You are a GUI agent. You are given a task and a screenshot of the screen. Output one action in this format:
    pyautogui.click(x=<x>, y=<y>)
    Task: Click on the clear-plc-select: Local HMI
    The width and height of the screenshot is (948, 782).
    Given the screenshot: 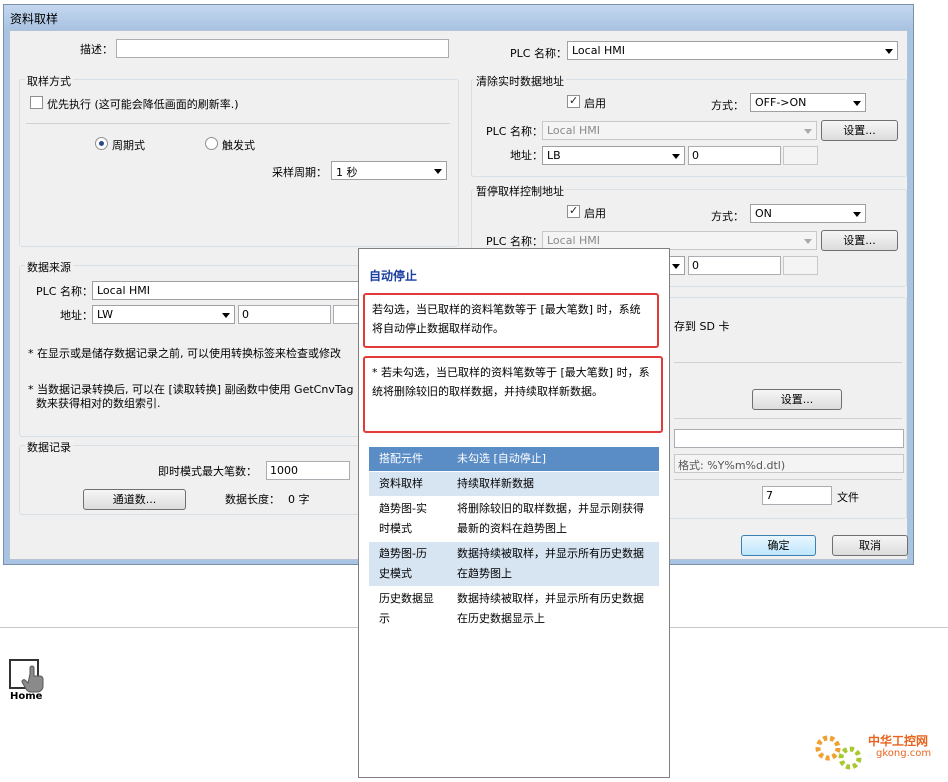 What is the action you would take?
    pyautogui.click(x=679, y=130)
    